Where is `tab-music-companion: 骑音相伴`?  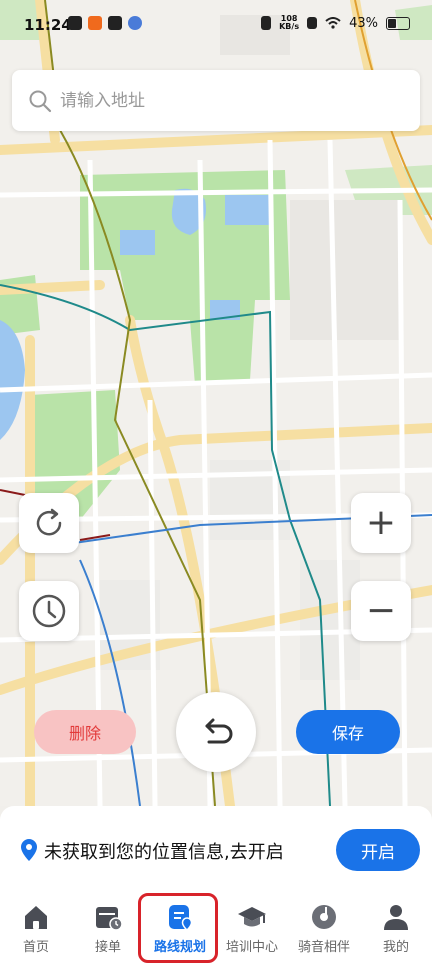 tab-music-companion: 骑音相伴 is located at coordinates (324, 929).